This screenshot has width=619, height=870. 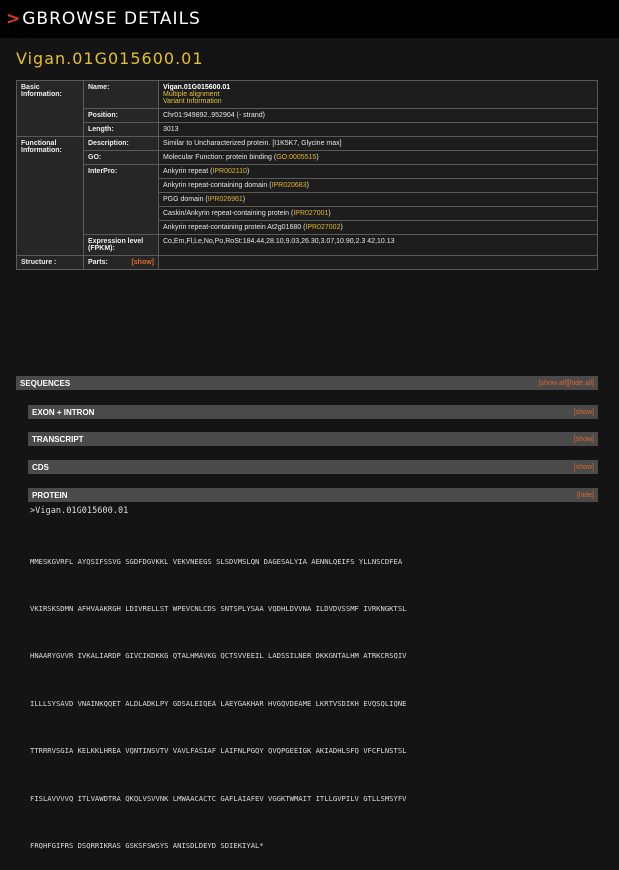 What do you see at coordinates (313, 467) in the screenshot?
I see `cds-bar: CDS [show]` at bounding box center [313, 467].